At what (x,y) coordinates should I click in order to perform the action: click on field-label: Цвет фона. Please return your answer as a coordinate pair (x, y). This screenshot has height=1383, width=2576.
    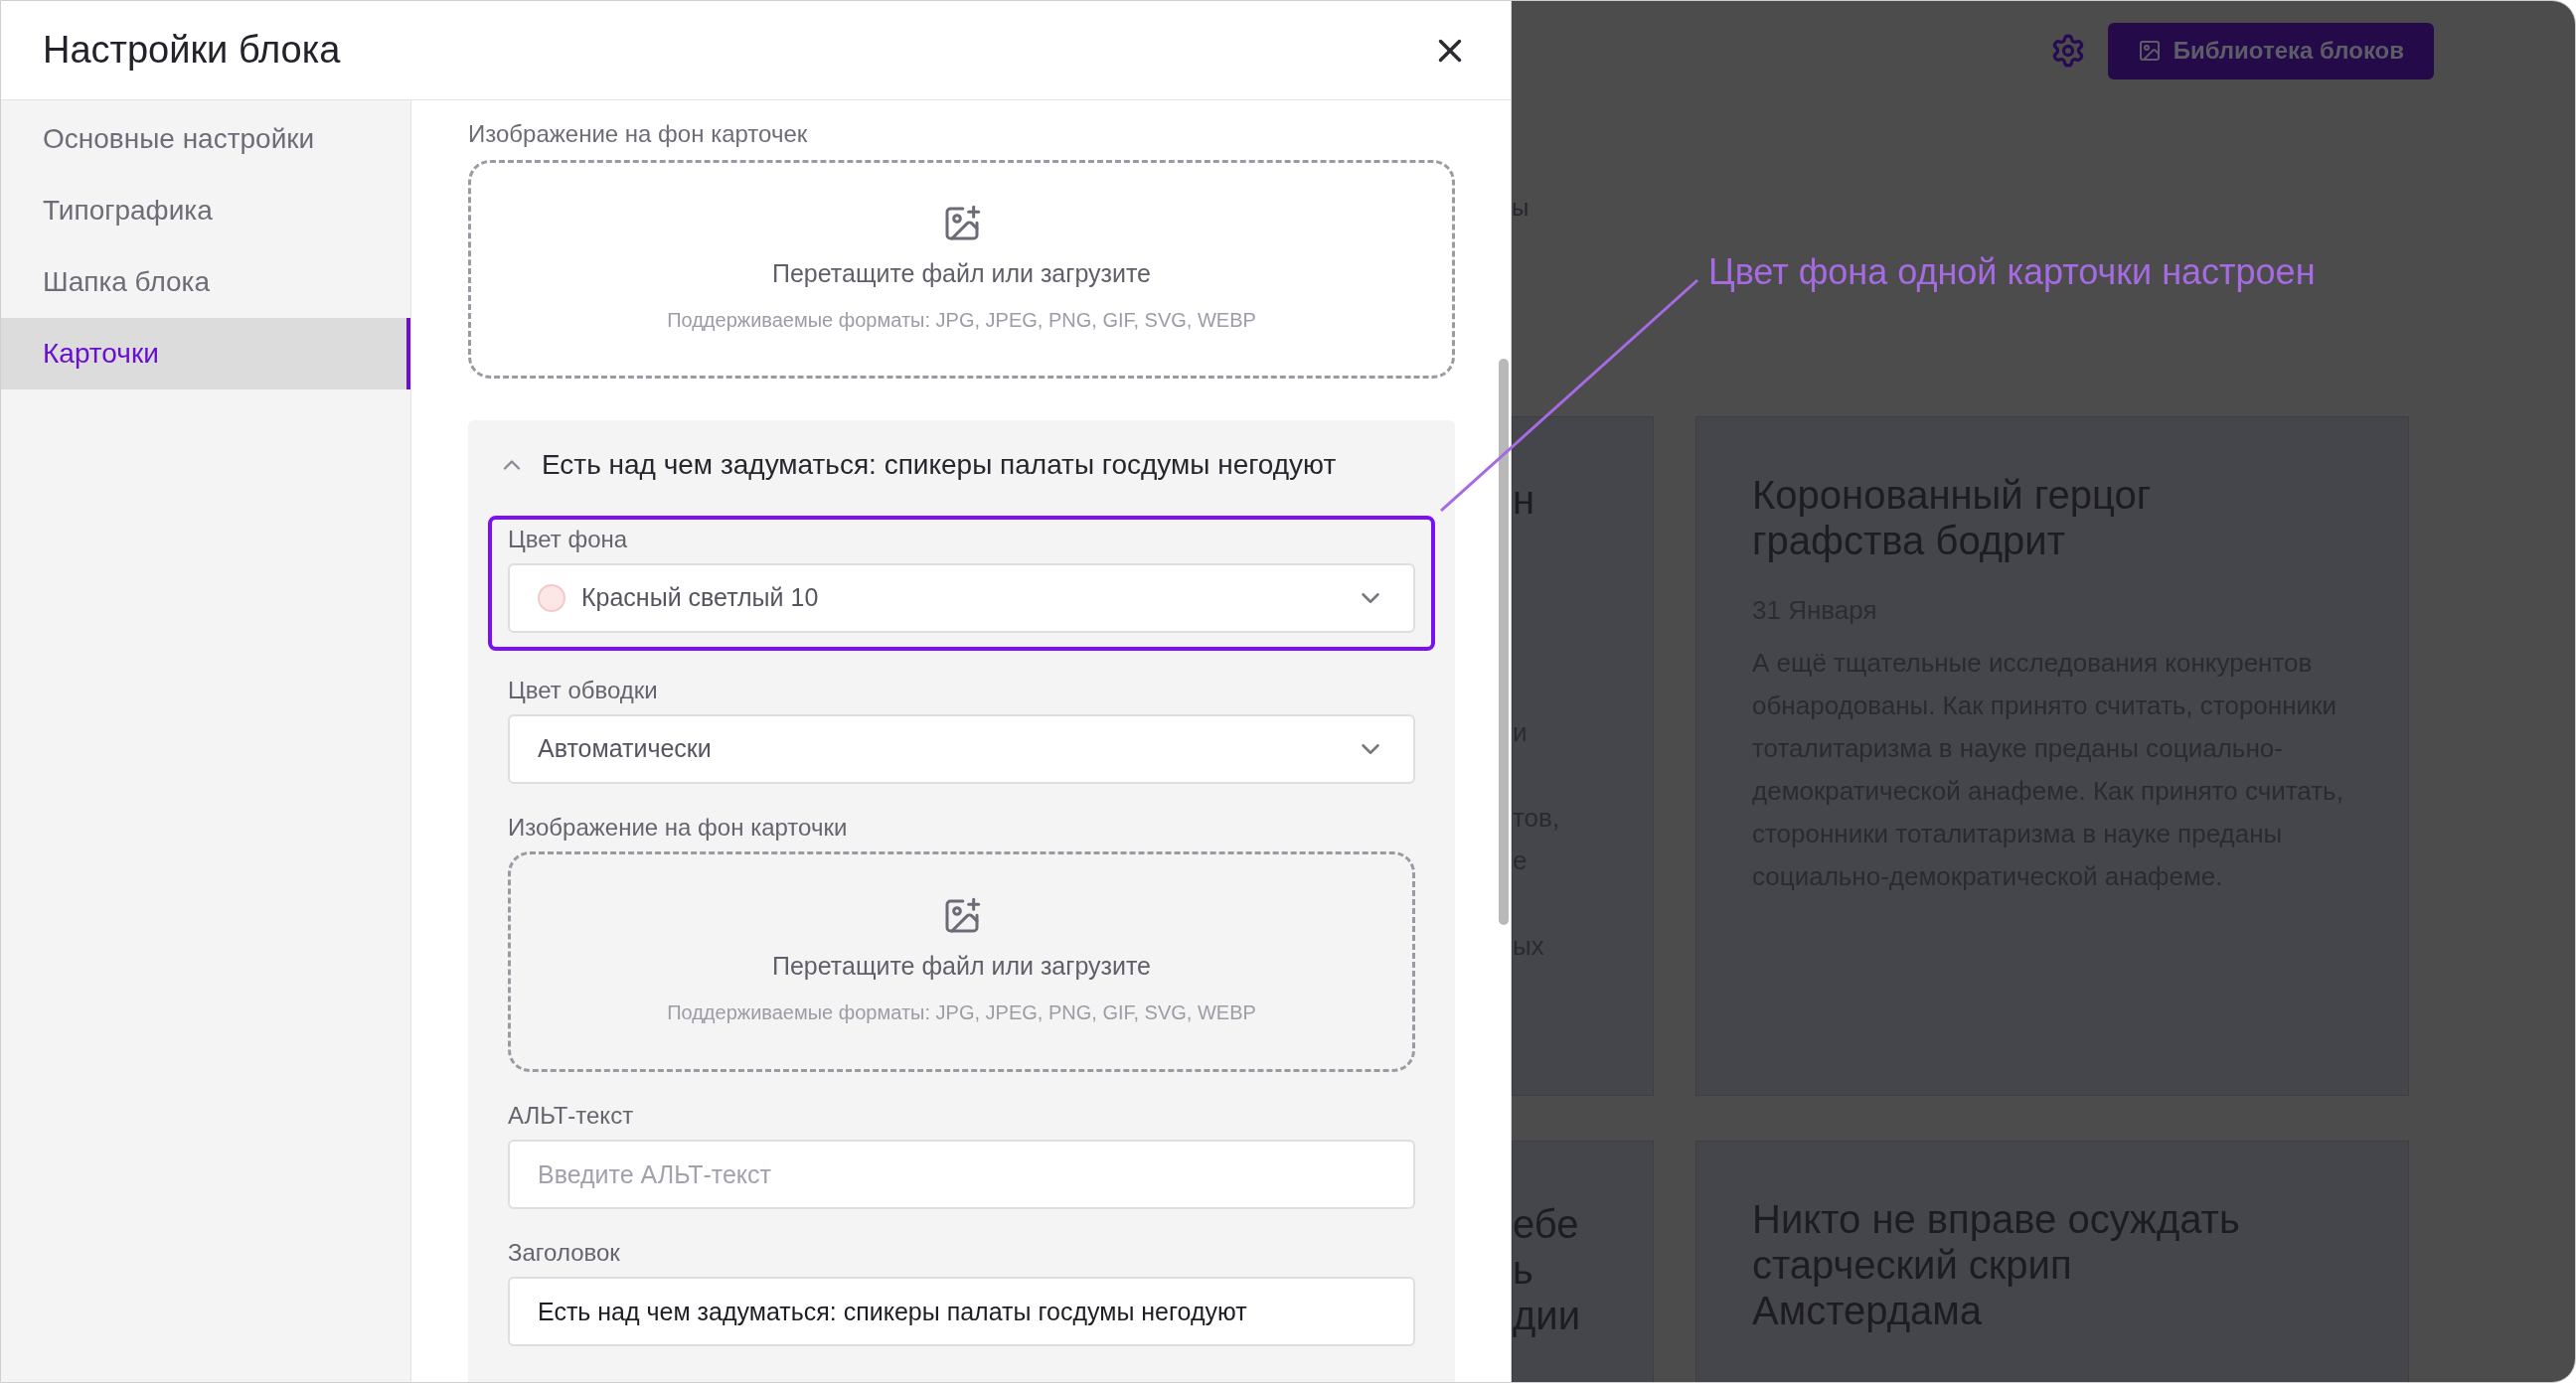
    Looking at the image, I should click on (568, 540).